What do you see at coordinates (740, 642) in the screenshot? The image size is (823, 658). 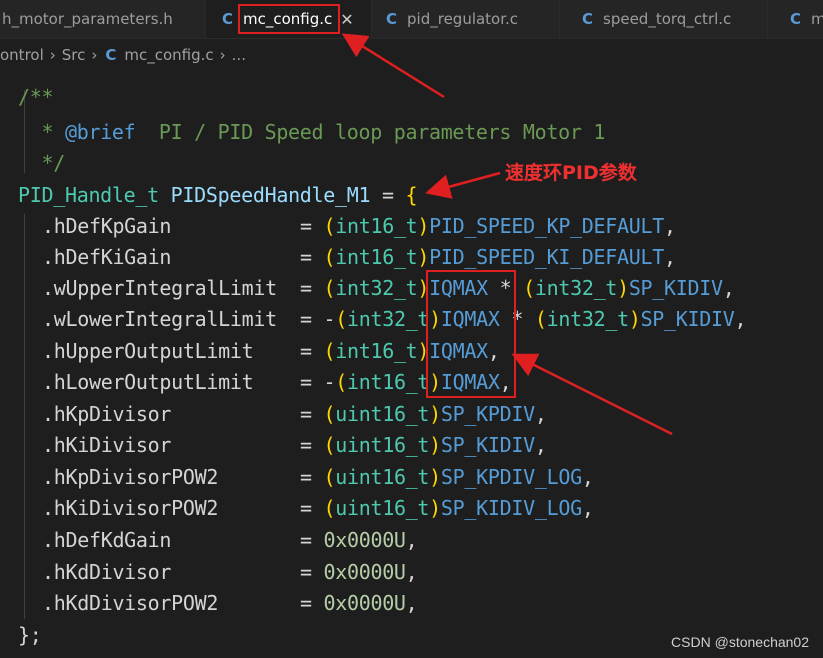 I see `watermark: CSDN @stonechan02` at bounding box center [740, 642].